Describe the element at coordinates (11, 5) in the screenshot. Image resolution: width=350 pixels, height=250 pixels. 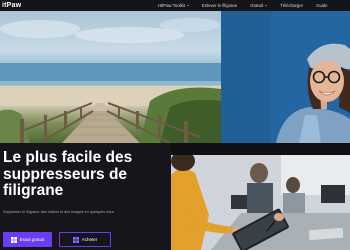
I see `logo: itPaw` at that location.